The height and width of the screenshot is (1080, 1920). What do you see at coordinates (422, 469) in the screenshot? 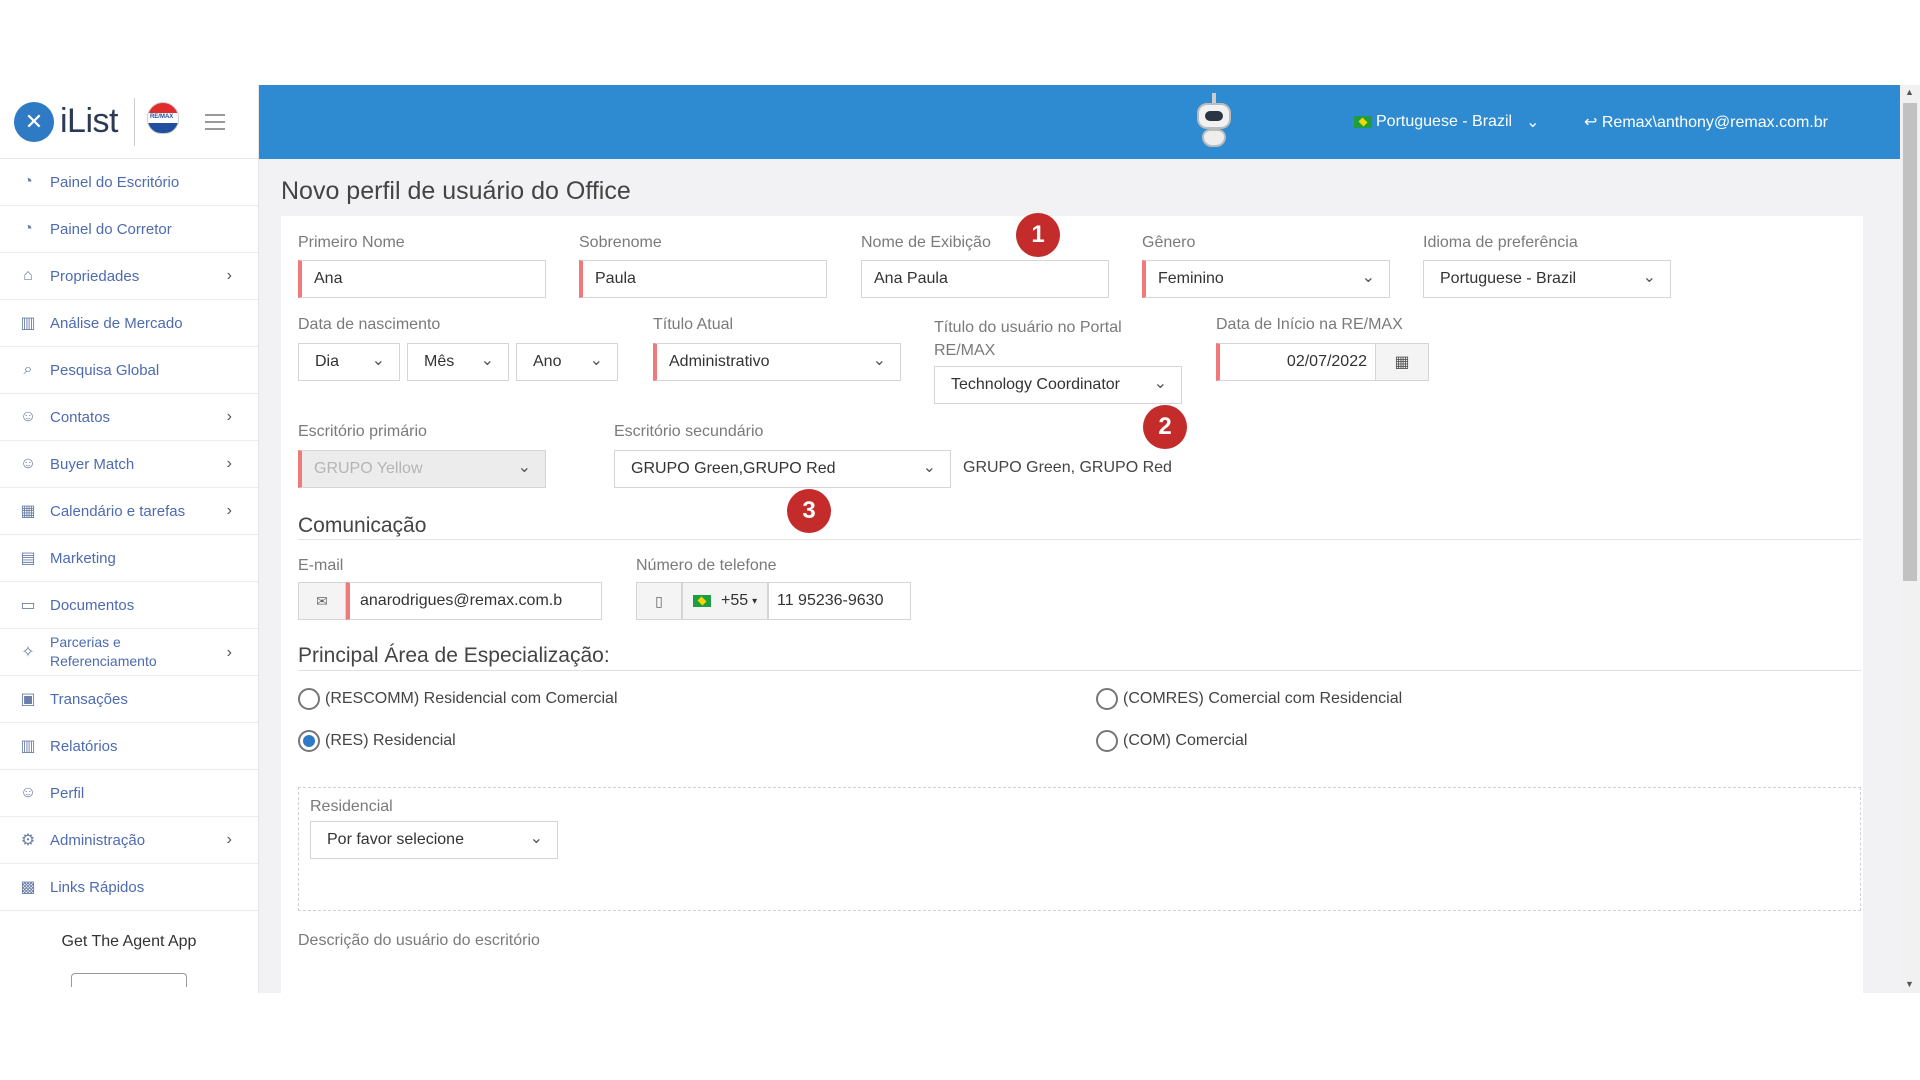
I see `primary-office-select: GRUPO Yellow` at bounding box center [422, 469].